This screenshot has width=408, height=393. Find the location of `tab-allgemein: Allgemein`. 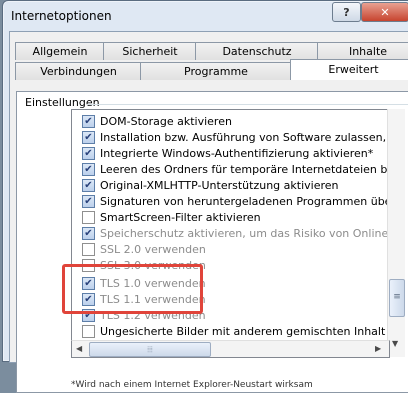

tab-allgemein: Allgemein is located at coordinates (60, 51).